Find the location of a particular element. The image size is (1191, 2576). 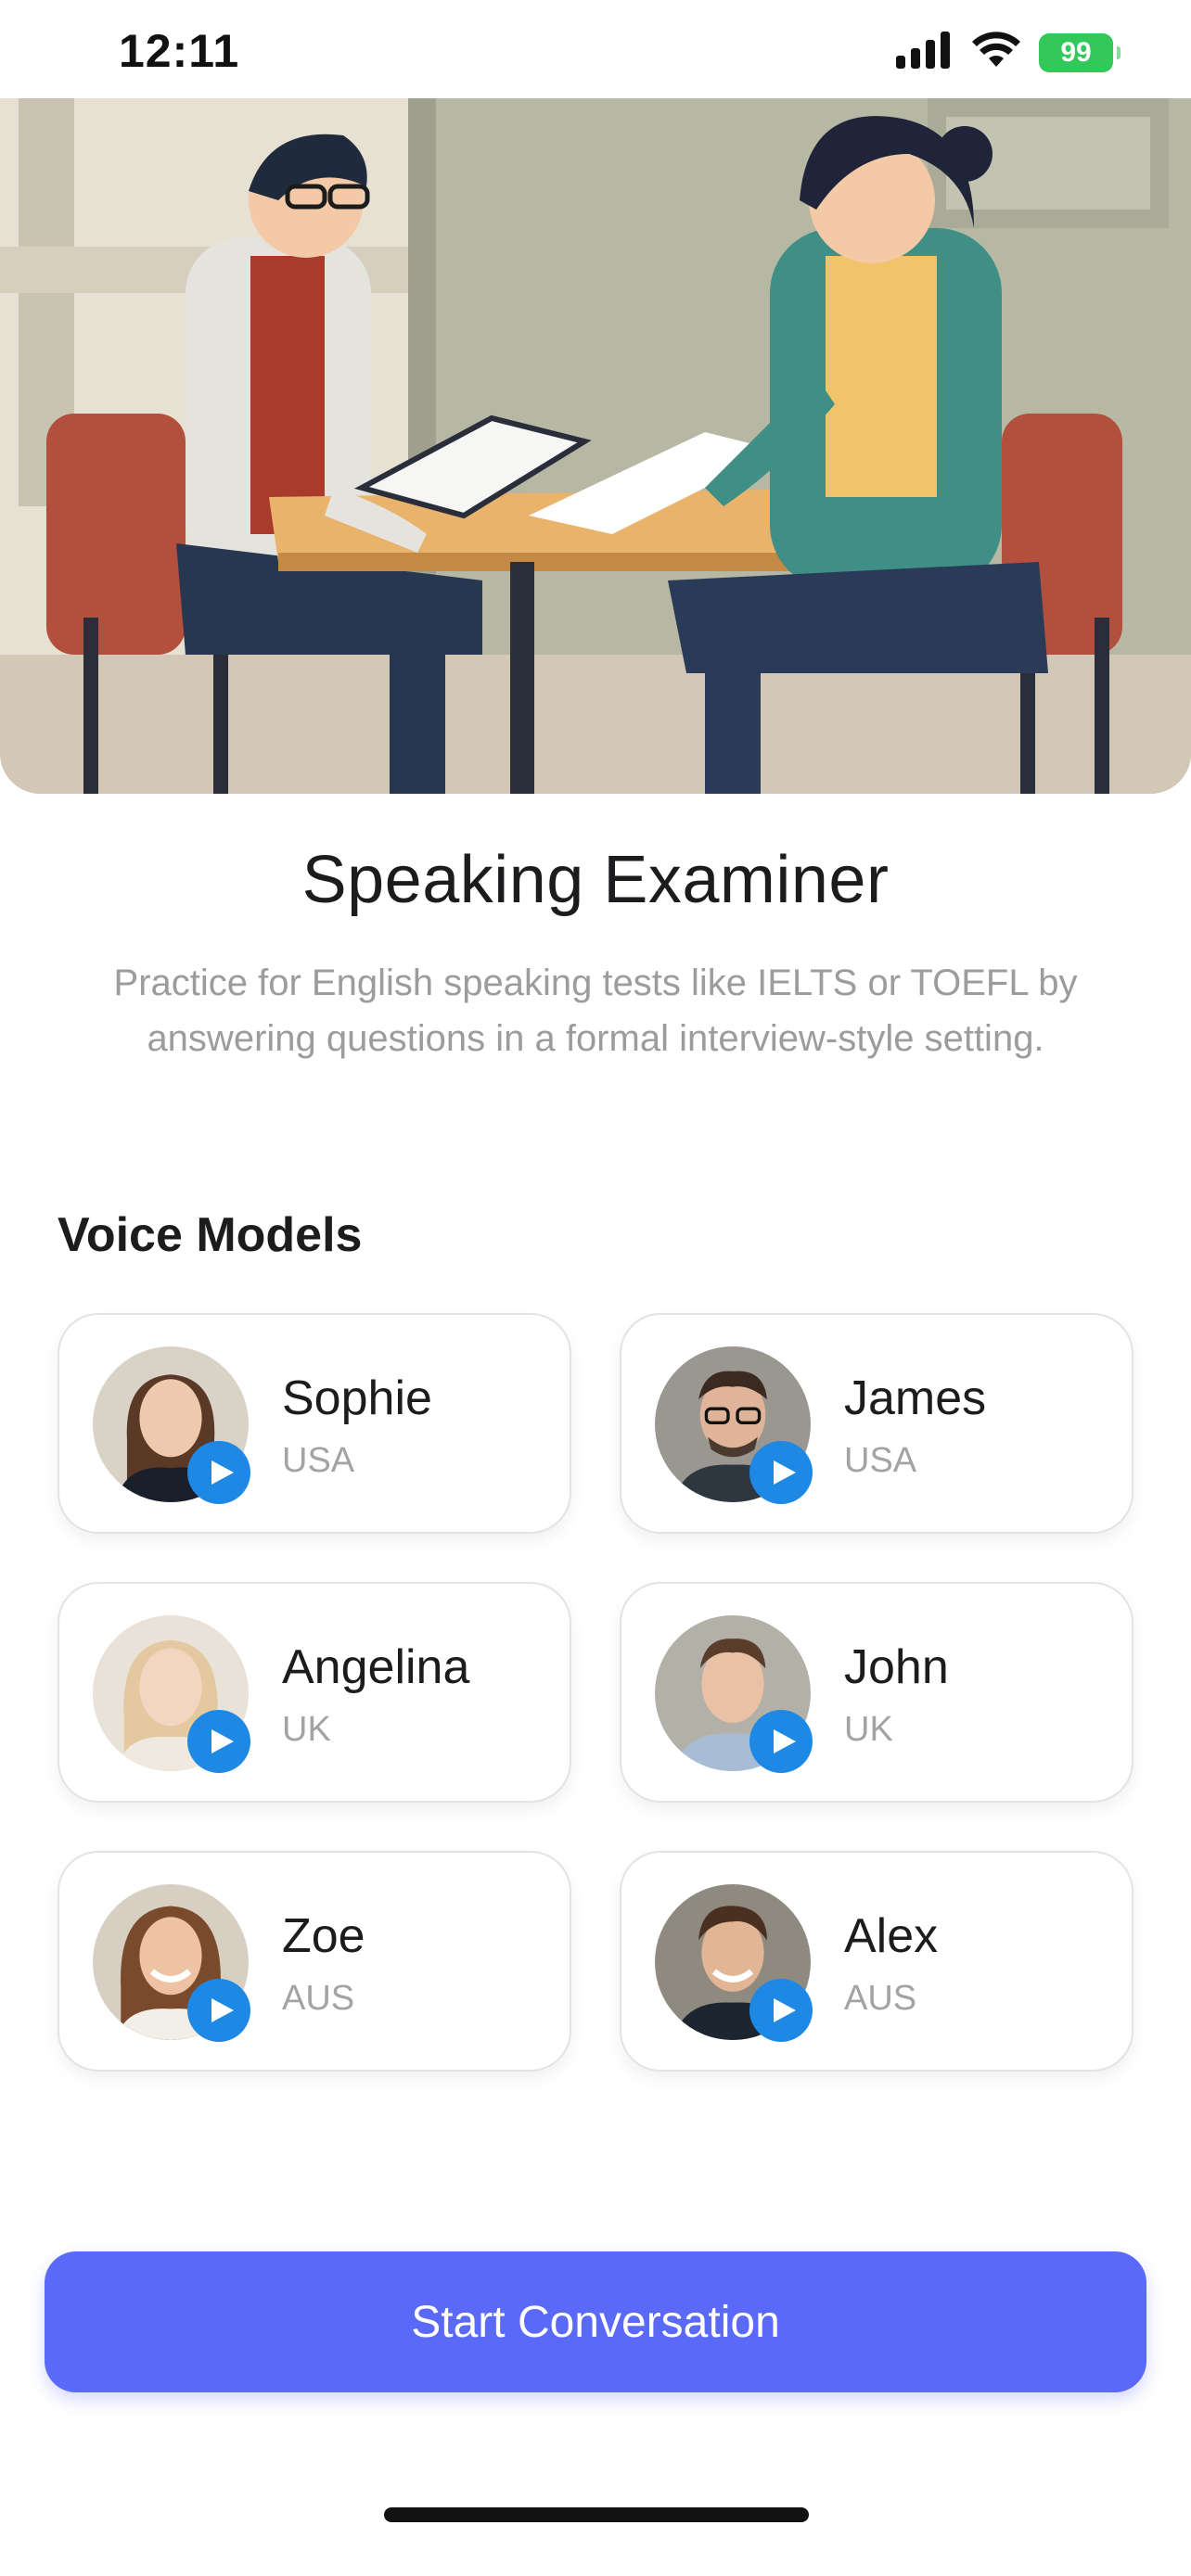

start-conversation-button: Start Conversation is located at coordinates (595, 2321).